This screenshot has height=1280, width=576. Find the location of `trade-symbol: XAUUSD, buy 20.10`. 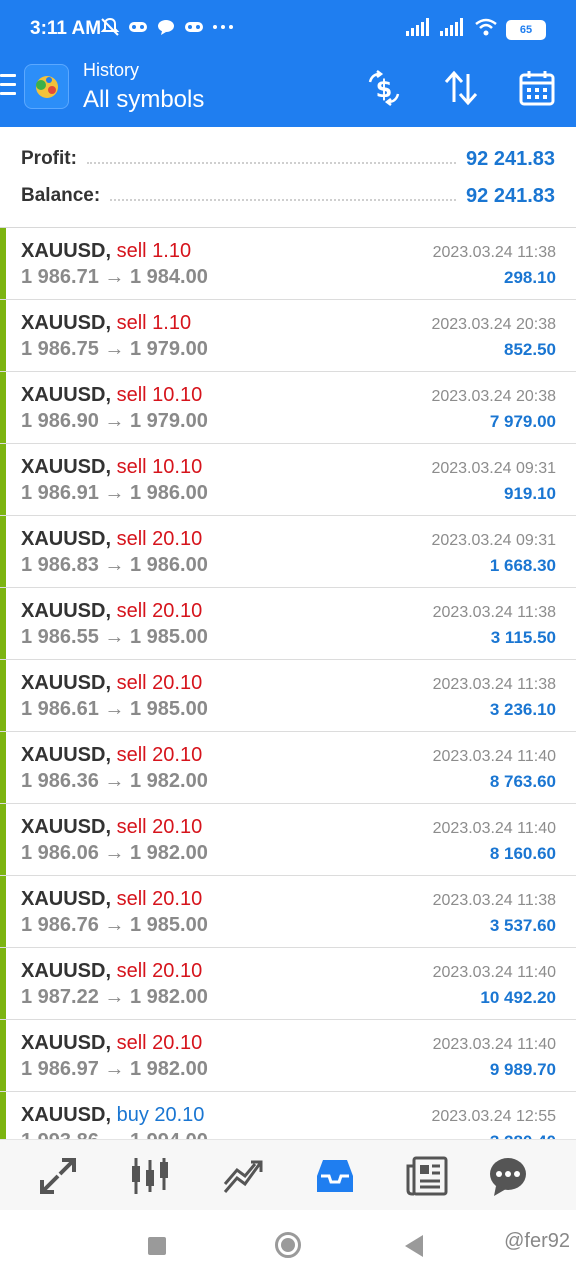

trade-symbol: XAUUSD, buy 20.10 is located at coordinates (112, 1115).